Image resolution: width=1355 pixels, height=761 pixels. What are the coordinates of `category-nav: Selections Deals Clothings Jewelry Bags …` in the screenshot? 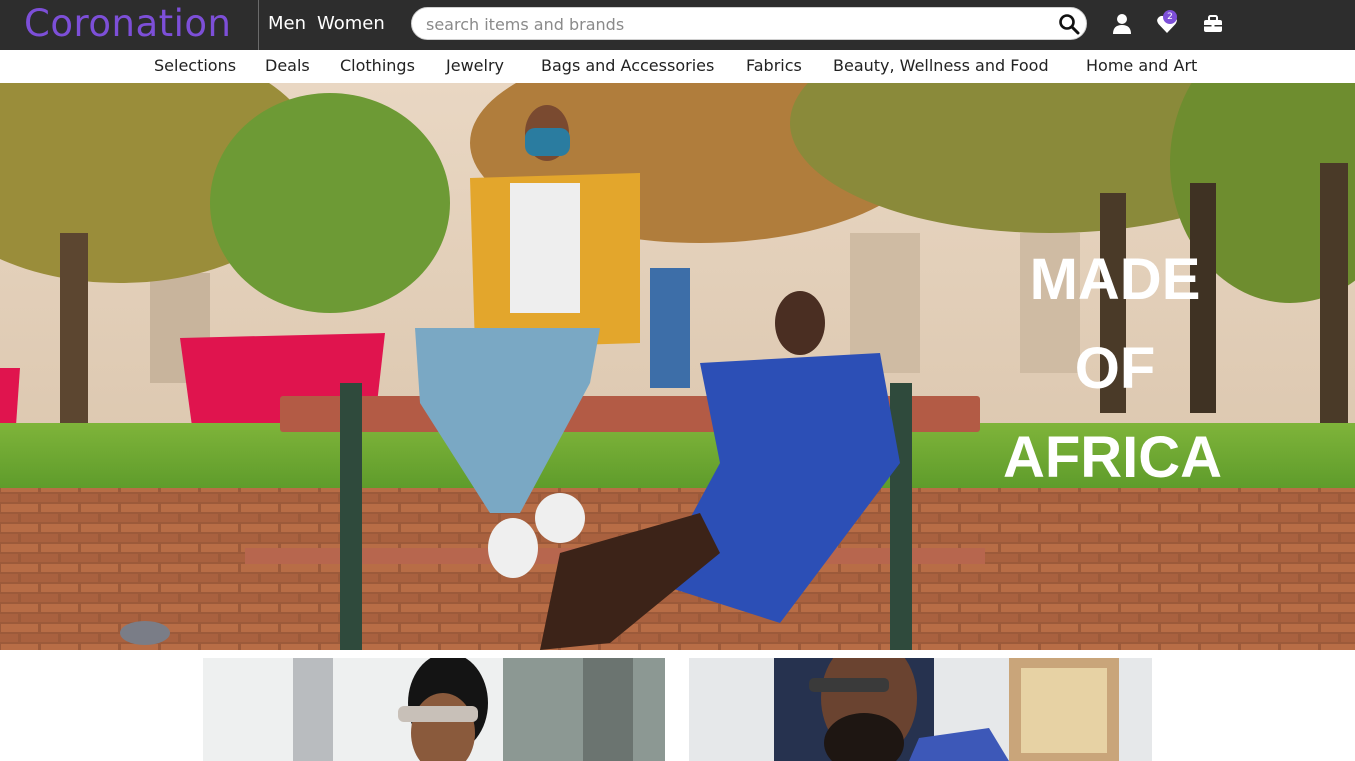 It's located at (677, 67).